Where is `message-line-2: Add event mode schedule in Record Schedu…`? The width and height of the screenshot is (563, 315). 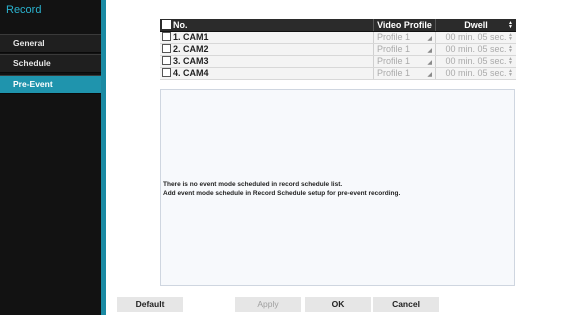 message-line-2: Add event mode schedule in Record Schedu… is located at coordinates (282, 193).